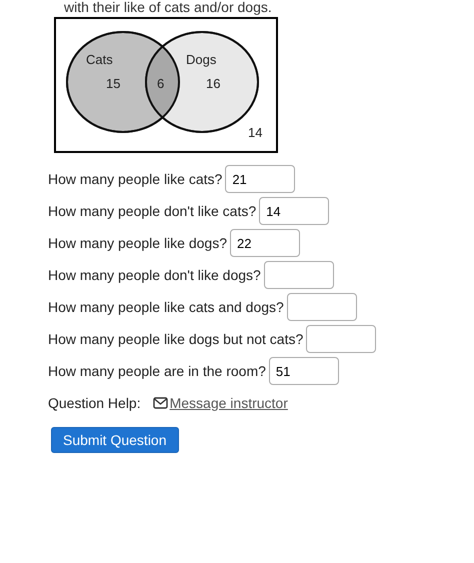 This screenshot has width=474, height=563. What do you see at coordinates (166, 307) in the screenshot?
I see `question-prompt: How many people like cats and dogs?` at bounding box center [166, 307].